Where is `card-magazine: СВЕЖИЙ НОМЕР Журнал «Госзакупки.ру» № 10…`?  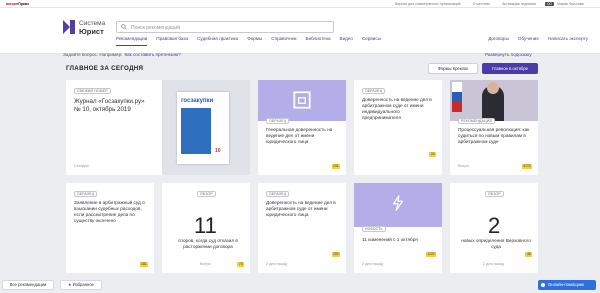
card-magazine: СВЕЖИЙ НОМЕР Журнал «Госзакупки.ру» № 10… is located at coordinates (158, 127).